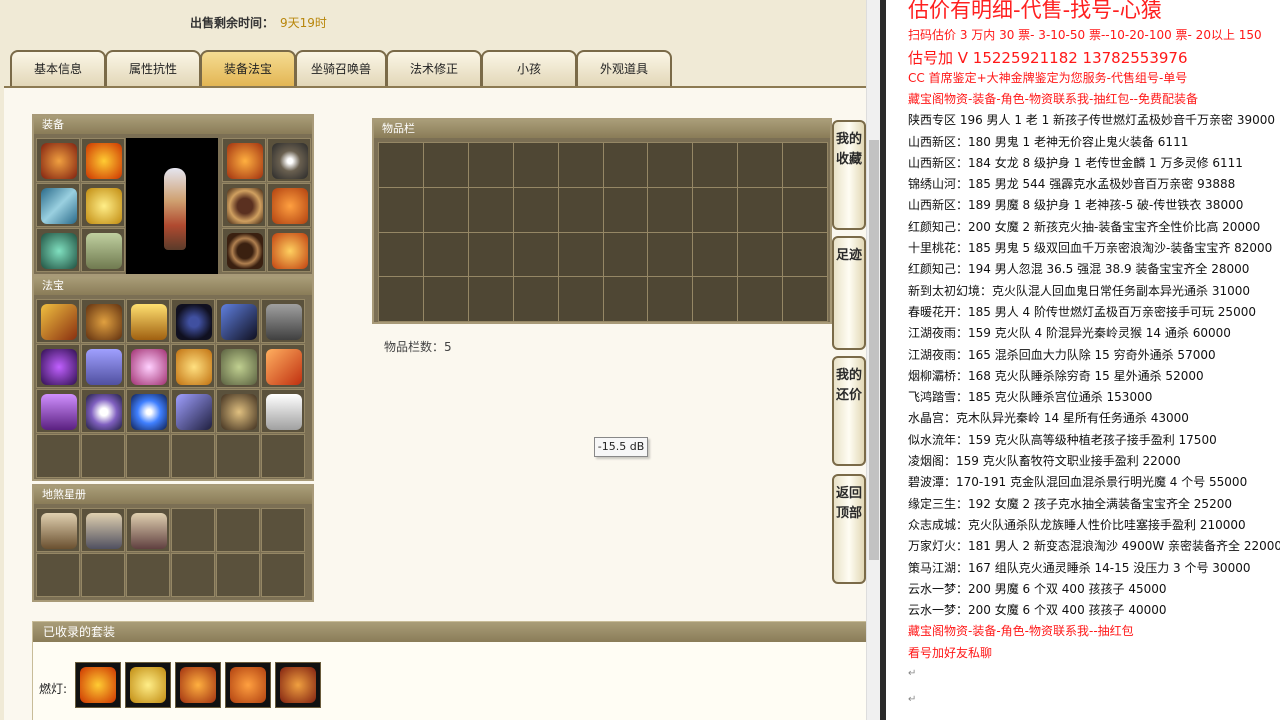 This screenshot has height=720, width=1280. I want to click on page-scrollbar, so click(873, 360).